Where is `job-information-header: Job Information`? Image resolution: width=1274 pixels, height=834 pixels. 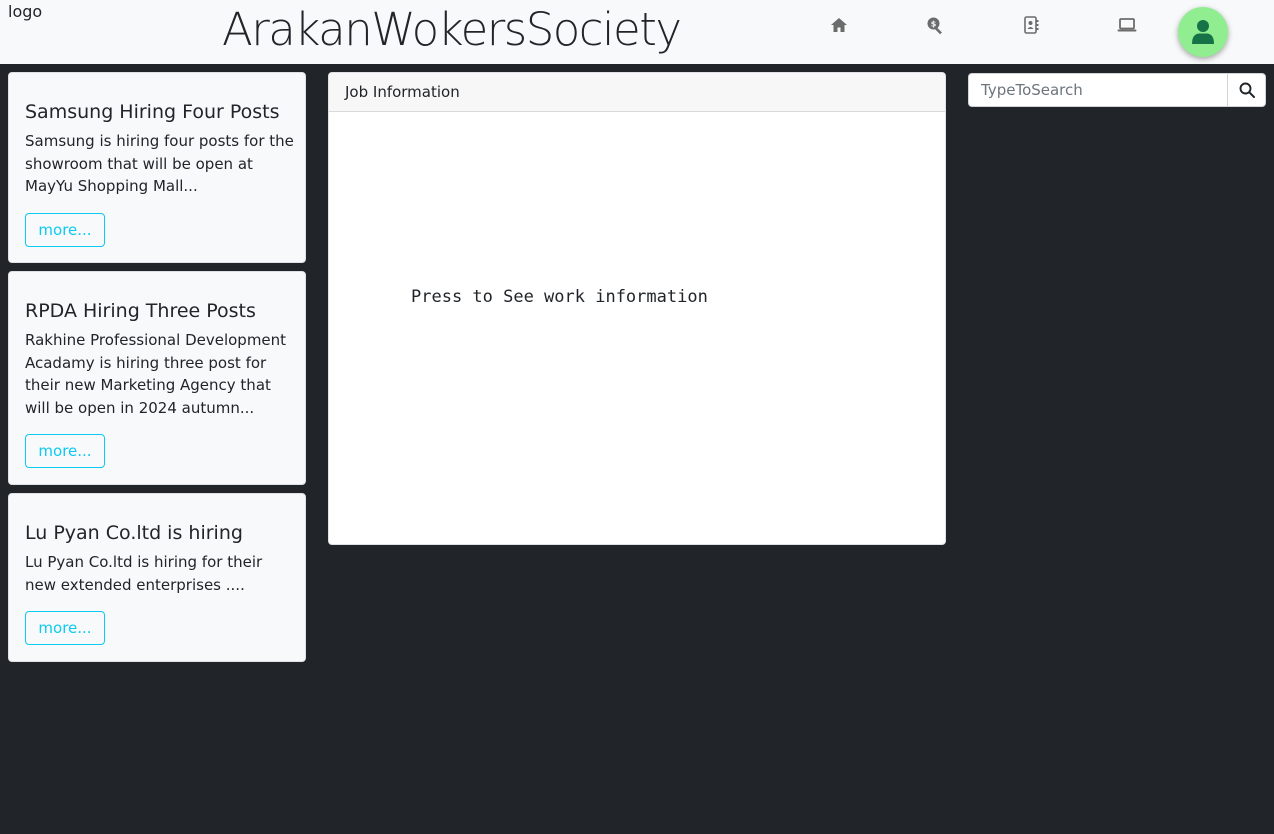 job-information-header: Job Information is located at coordinates (637, 92).